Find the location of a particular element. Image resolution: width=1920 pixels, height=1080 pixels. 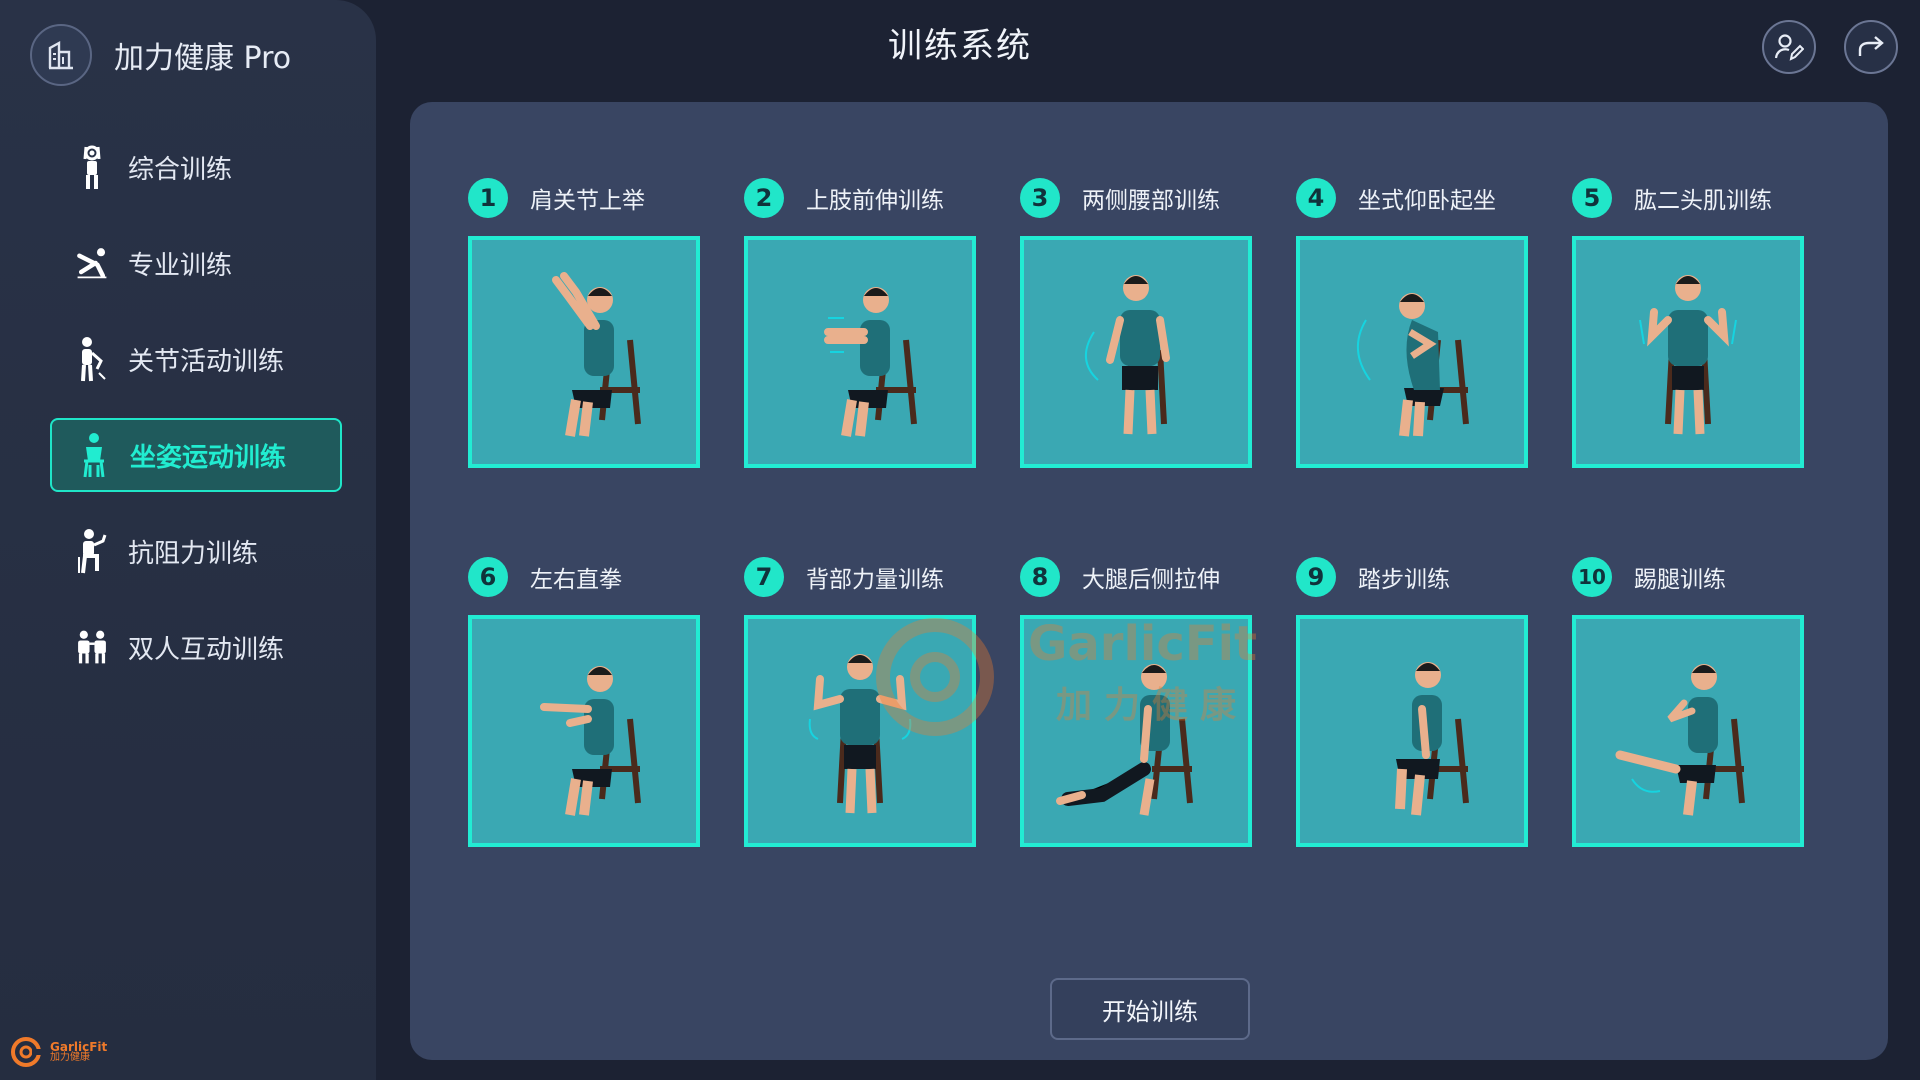

exercise-item: 5 肱二头肌训练 is located at coordinates (1688, 322).